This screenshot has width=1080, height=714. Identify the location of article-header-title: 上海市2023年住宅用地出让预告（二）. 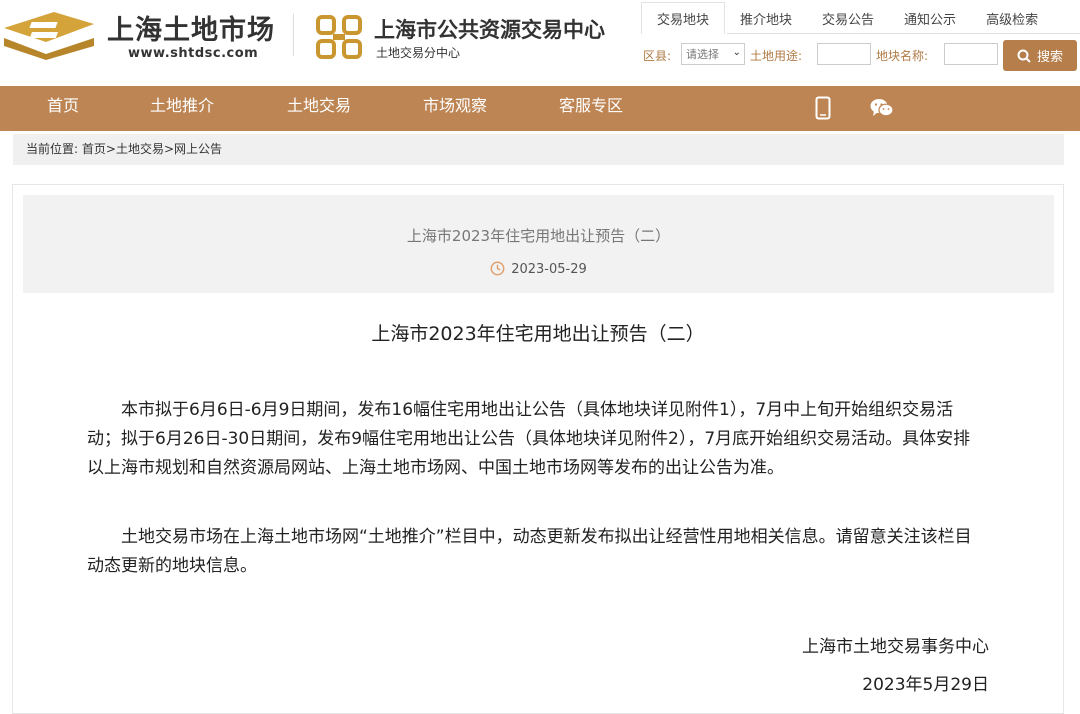
(538, 236).